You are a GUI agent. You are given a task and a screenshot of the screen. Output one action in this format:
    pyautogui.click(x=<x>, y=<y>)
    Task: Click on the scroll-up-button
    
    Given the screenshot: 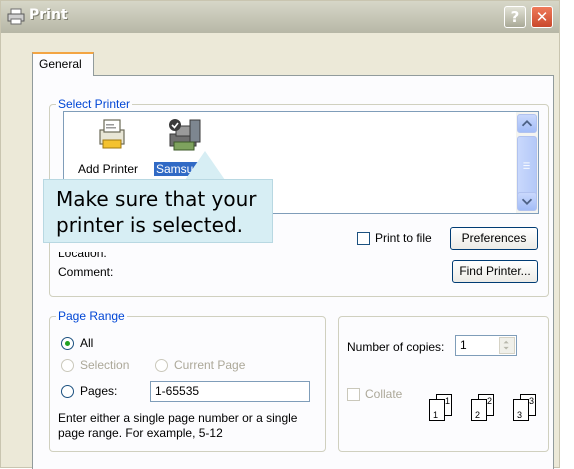 What is the action you would take?
    pyautogui.click(x=527, y=123)
    